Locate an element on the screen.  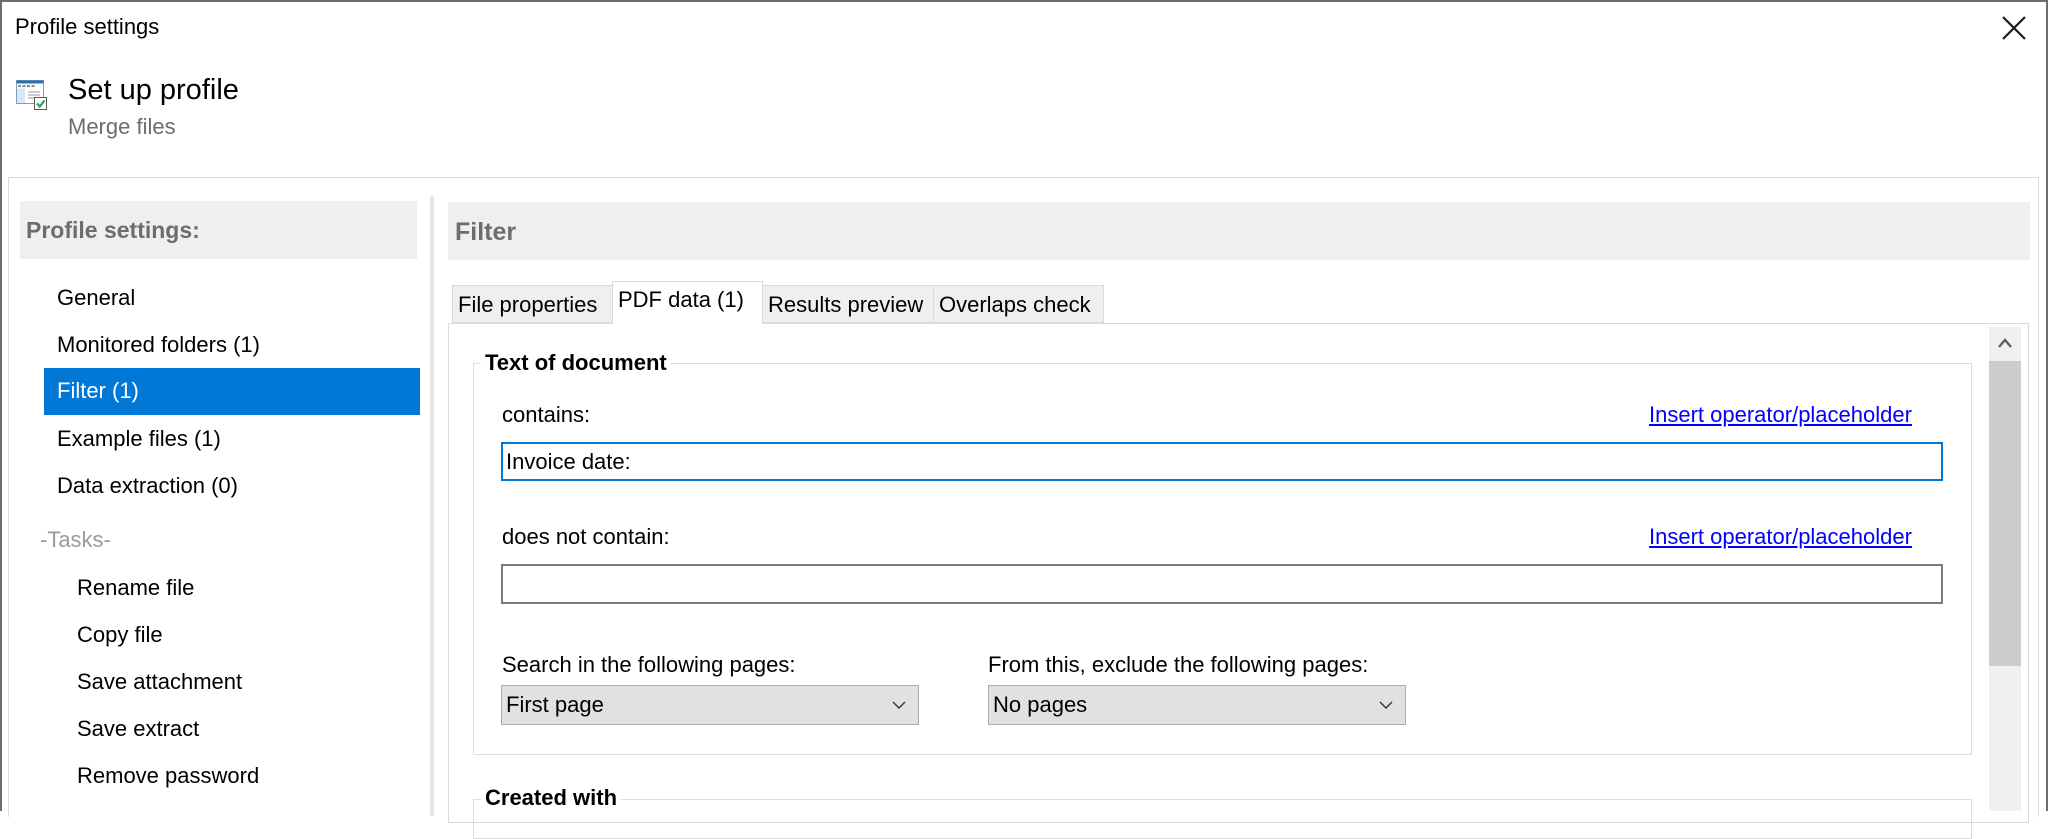
vertical-scrollbar is located at coordinates (2005, 569).